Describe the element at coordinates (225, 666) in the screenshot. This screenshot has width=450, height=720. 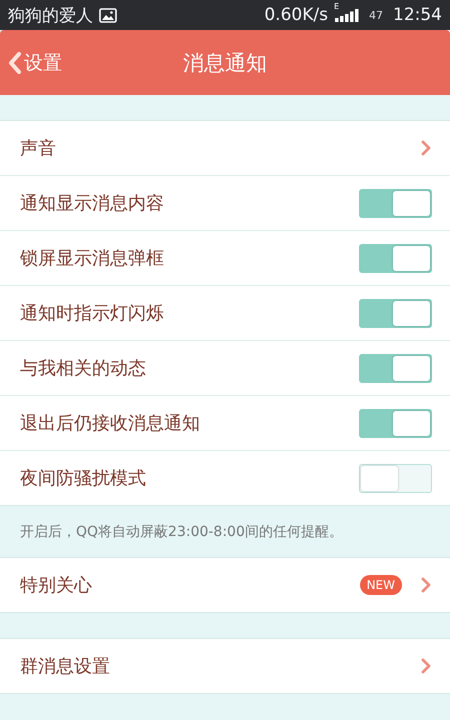
I see `settings-row: 群消息设置` at that location.